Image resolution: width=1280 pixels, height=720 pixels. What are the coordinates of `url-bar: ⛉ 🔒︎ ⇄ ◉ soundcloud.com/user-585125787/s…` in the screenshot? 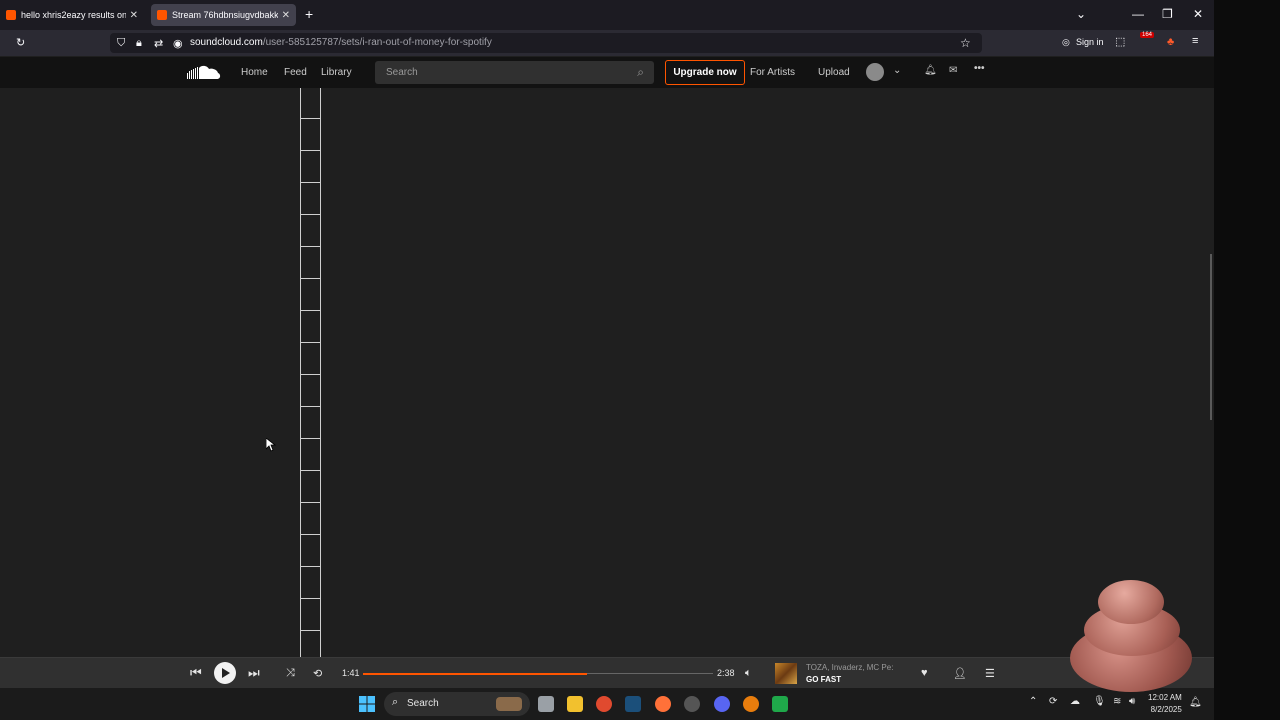 It's located at (546, 43).